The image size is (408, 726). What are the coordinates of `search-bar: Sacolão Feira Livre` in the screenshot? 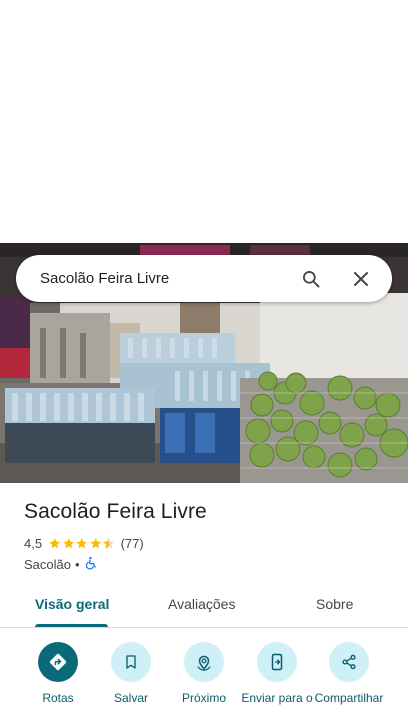 It's located at (204, 278).